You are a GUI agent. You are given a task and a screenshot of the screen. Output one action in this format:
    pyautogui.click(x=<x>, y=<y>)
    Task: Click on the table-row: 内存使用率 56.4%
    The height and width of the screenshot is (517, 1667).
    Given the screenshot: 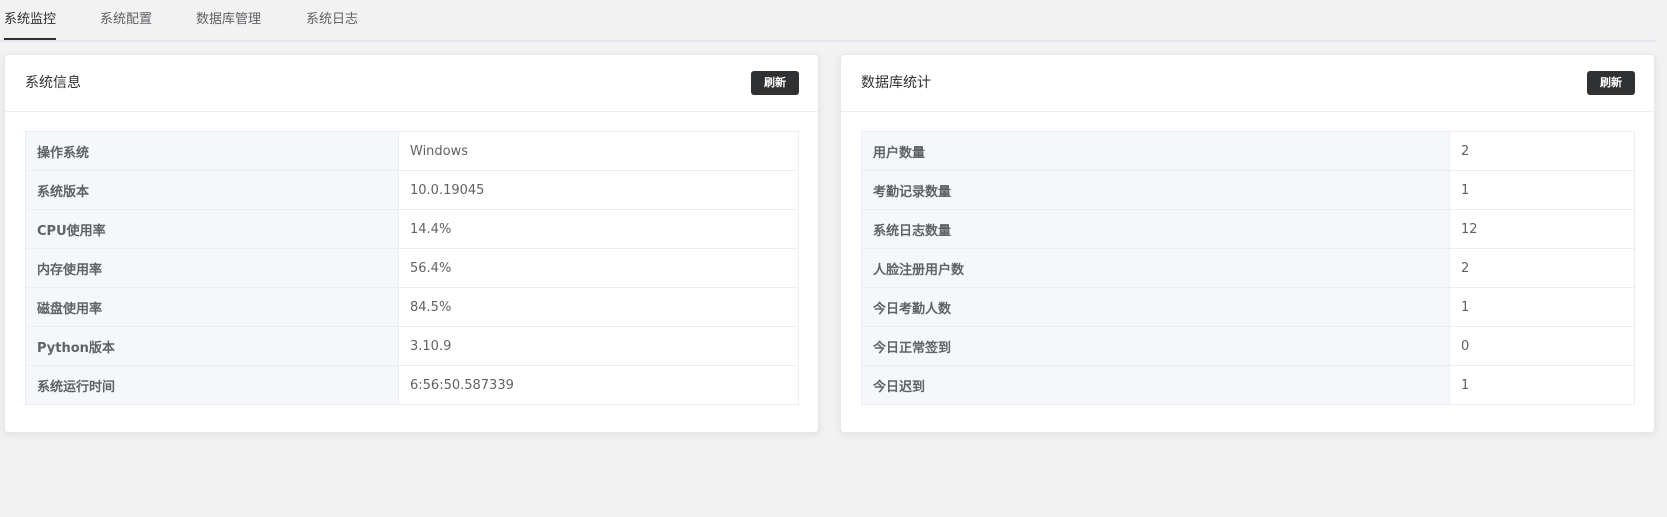 What is the action you would take?
    pyautogui.click(x=412, y=268)
    